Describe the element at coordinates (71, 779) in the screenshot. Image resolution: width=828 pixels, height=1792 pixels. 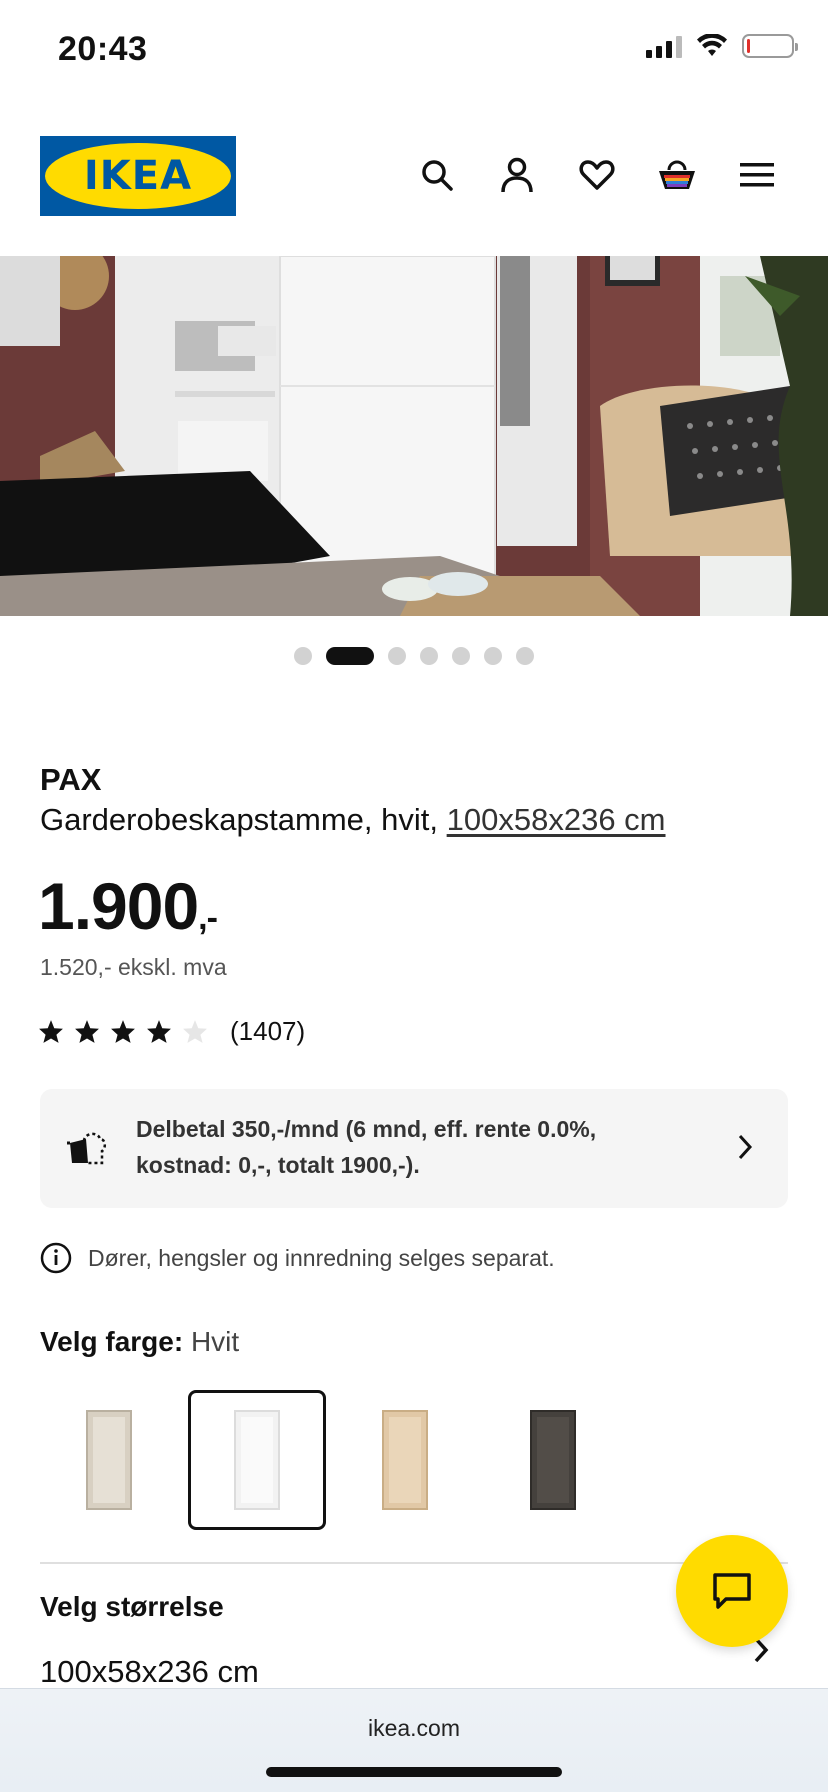
I see `product-name: PAX` at that location.